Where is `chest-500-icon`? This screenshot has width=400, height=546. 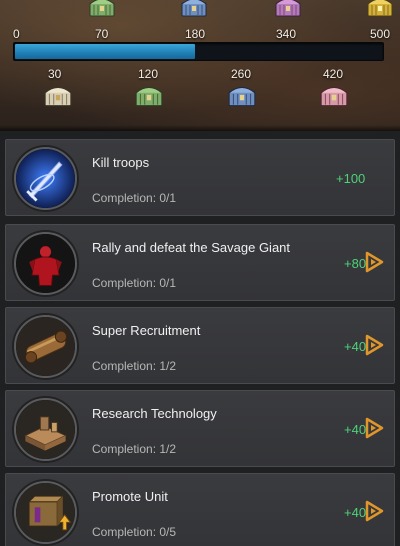
chest-500-icon is located at coordinates (380, 9).